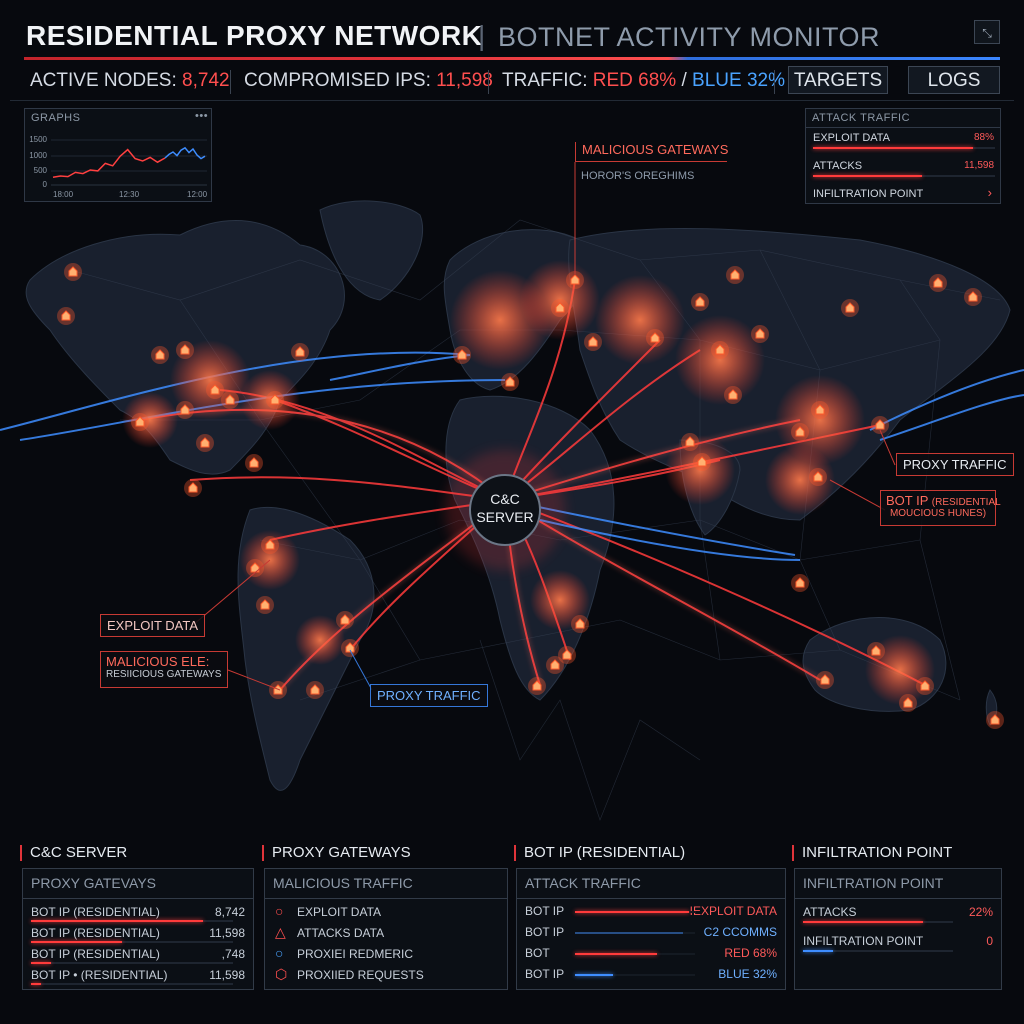 This screenshot has height=1024, width=1024. What do you see at coordinates (206, 80) in the screenshot?
I see `active-nodes-value: 8,742` at bounding box center [206, 80].